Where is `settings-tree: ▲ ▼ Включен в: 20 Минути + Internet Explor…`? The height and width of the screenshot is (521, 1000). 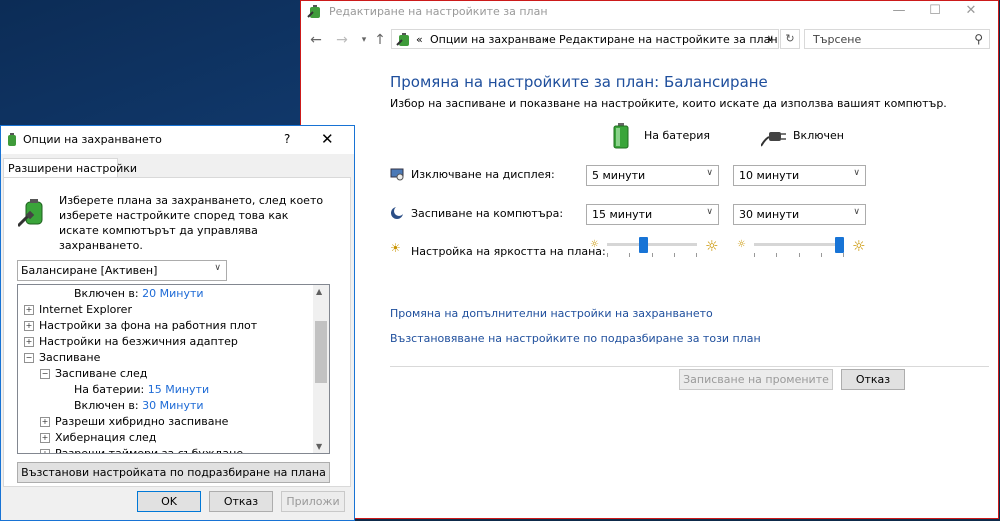 settings-tree: ▲ ▼ Включен в: 20 Минути + Internet Explor… is located at coordinates (173, 369).